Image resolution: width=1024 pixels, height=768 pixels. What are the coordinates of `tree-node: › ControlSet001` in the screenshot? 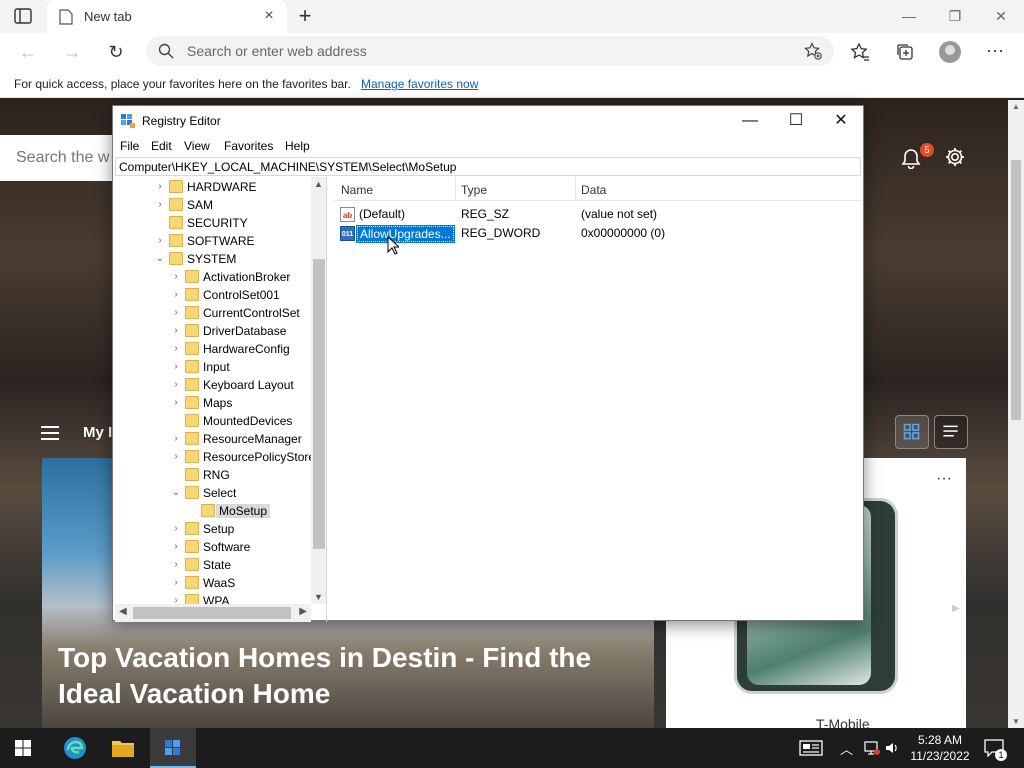 It's located at (213, 295).